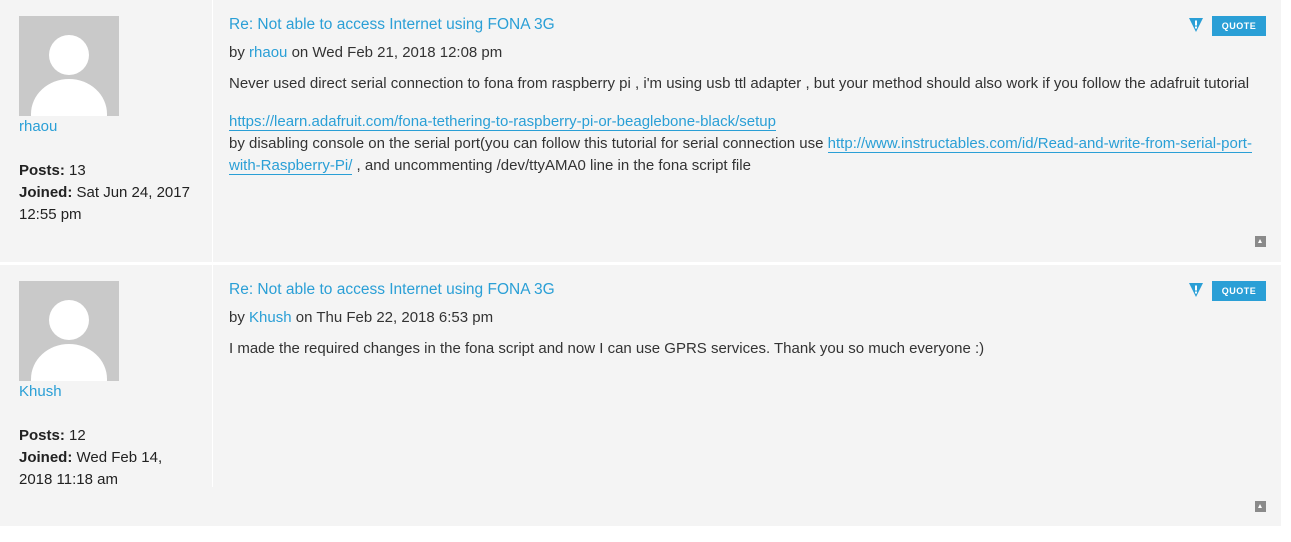  I want to click on post-meta: by Khush on Thu Feb 22, 2018 6:53 pm, so click(361, 317).